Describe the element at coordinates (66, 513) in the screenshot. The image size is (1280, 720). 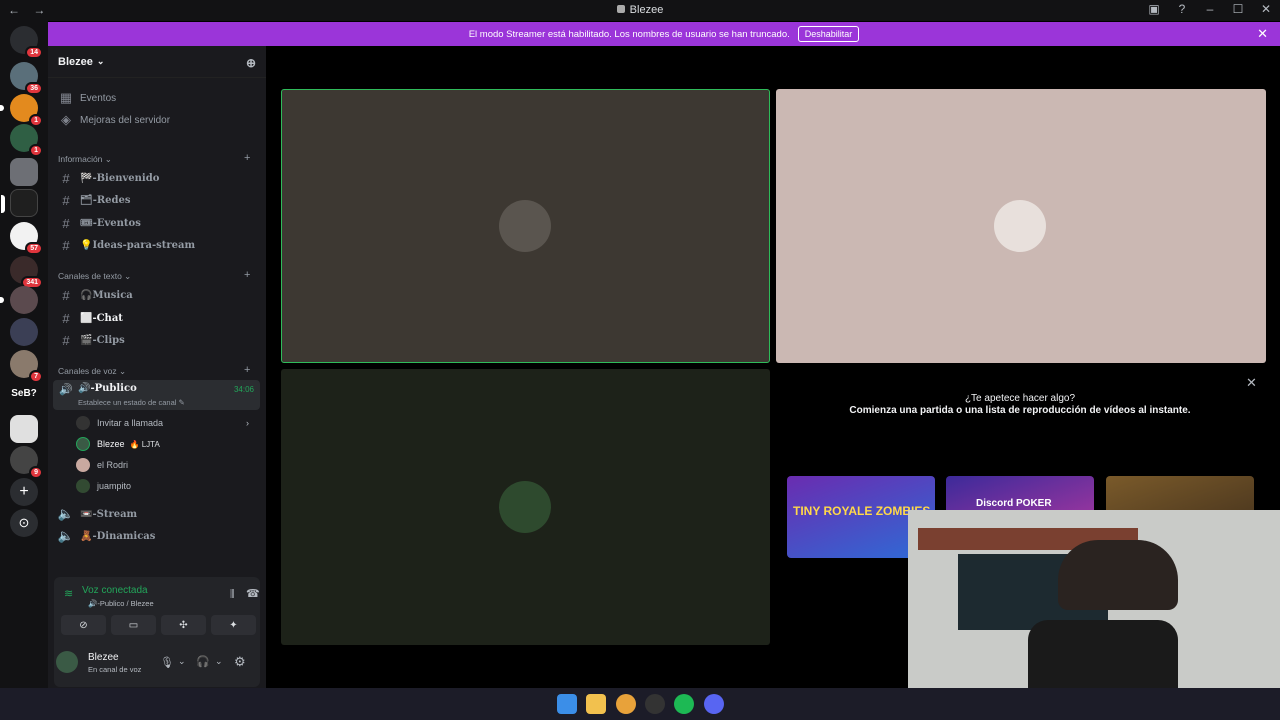
I see `speaker-icon: 🔈` at that location.